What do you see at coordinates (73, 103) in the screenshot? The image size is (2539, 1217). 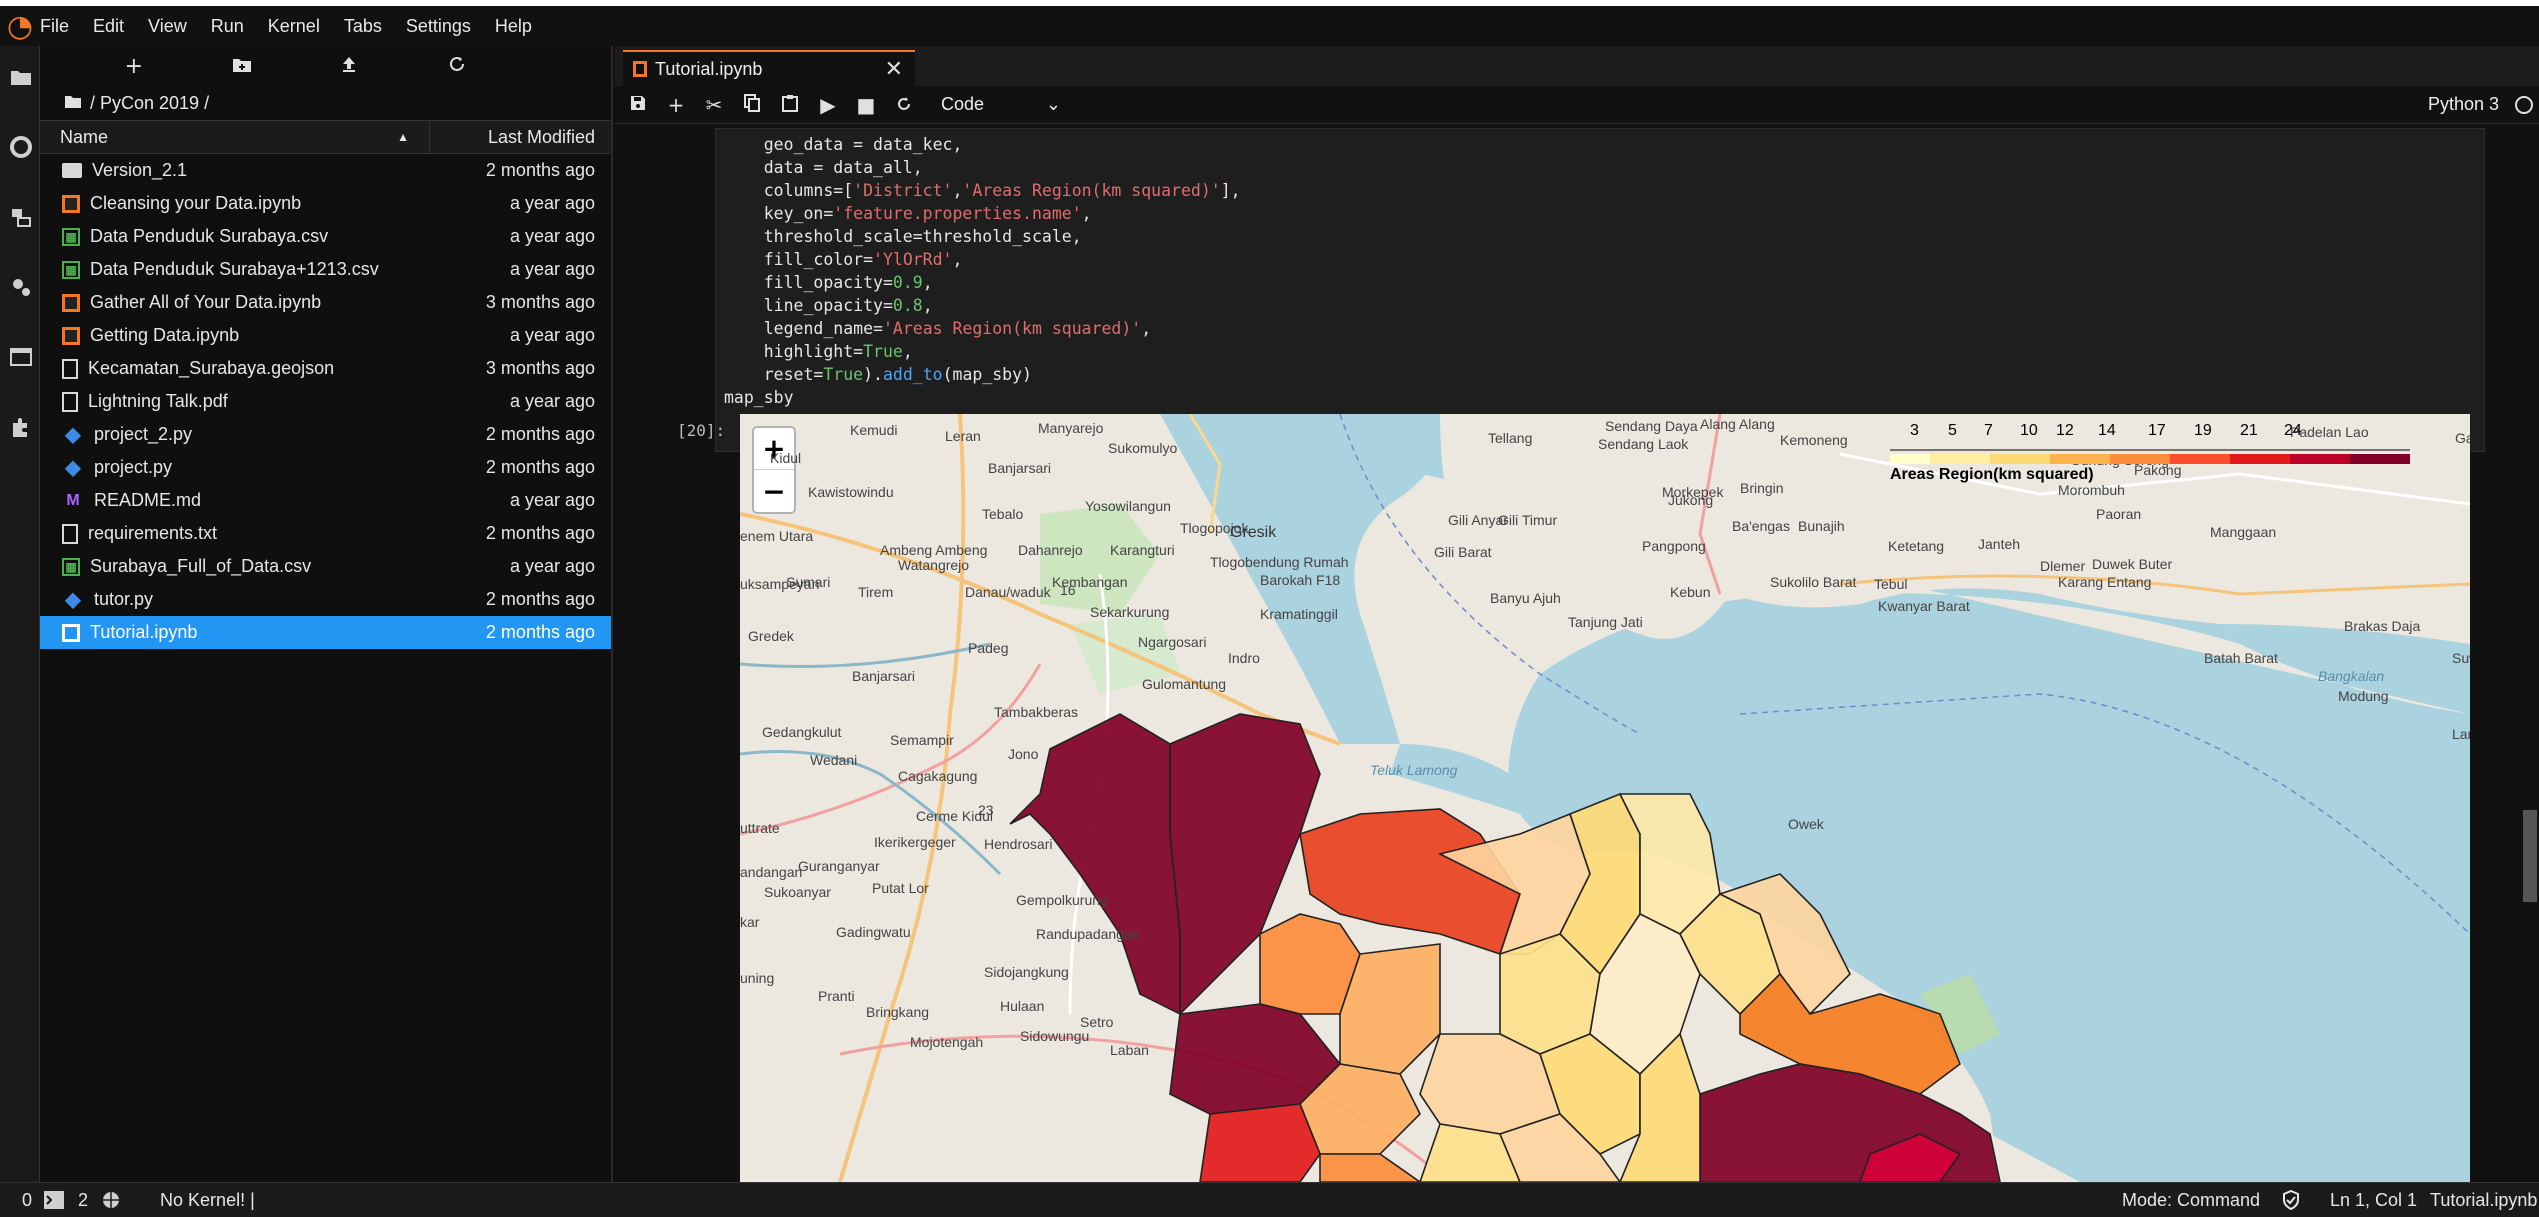 I see `breadcrumb-folder-icon` at bounding box center [73, 103].